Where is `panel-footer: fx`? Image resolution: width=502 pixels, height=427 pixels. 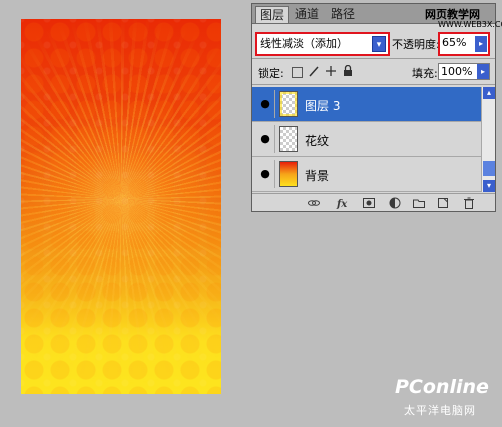
panel-footer: fx is located at coordinates (373, 202).